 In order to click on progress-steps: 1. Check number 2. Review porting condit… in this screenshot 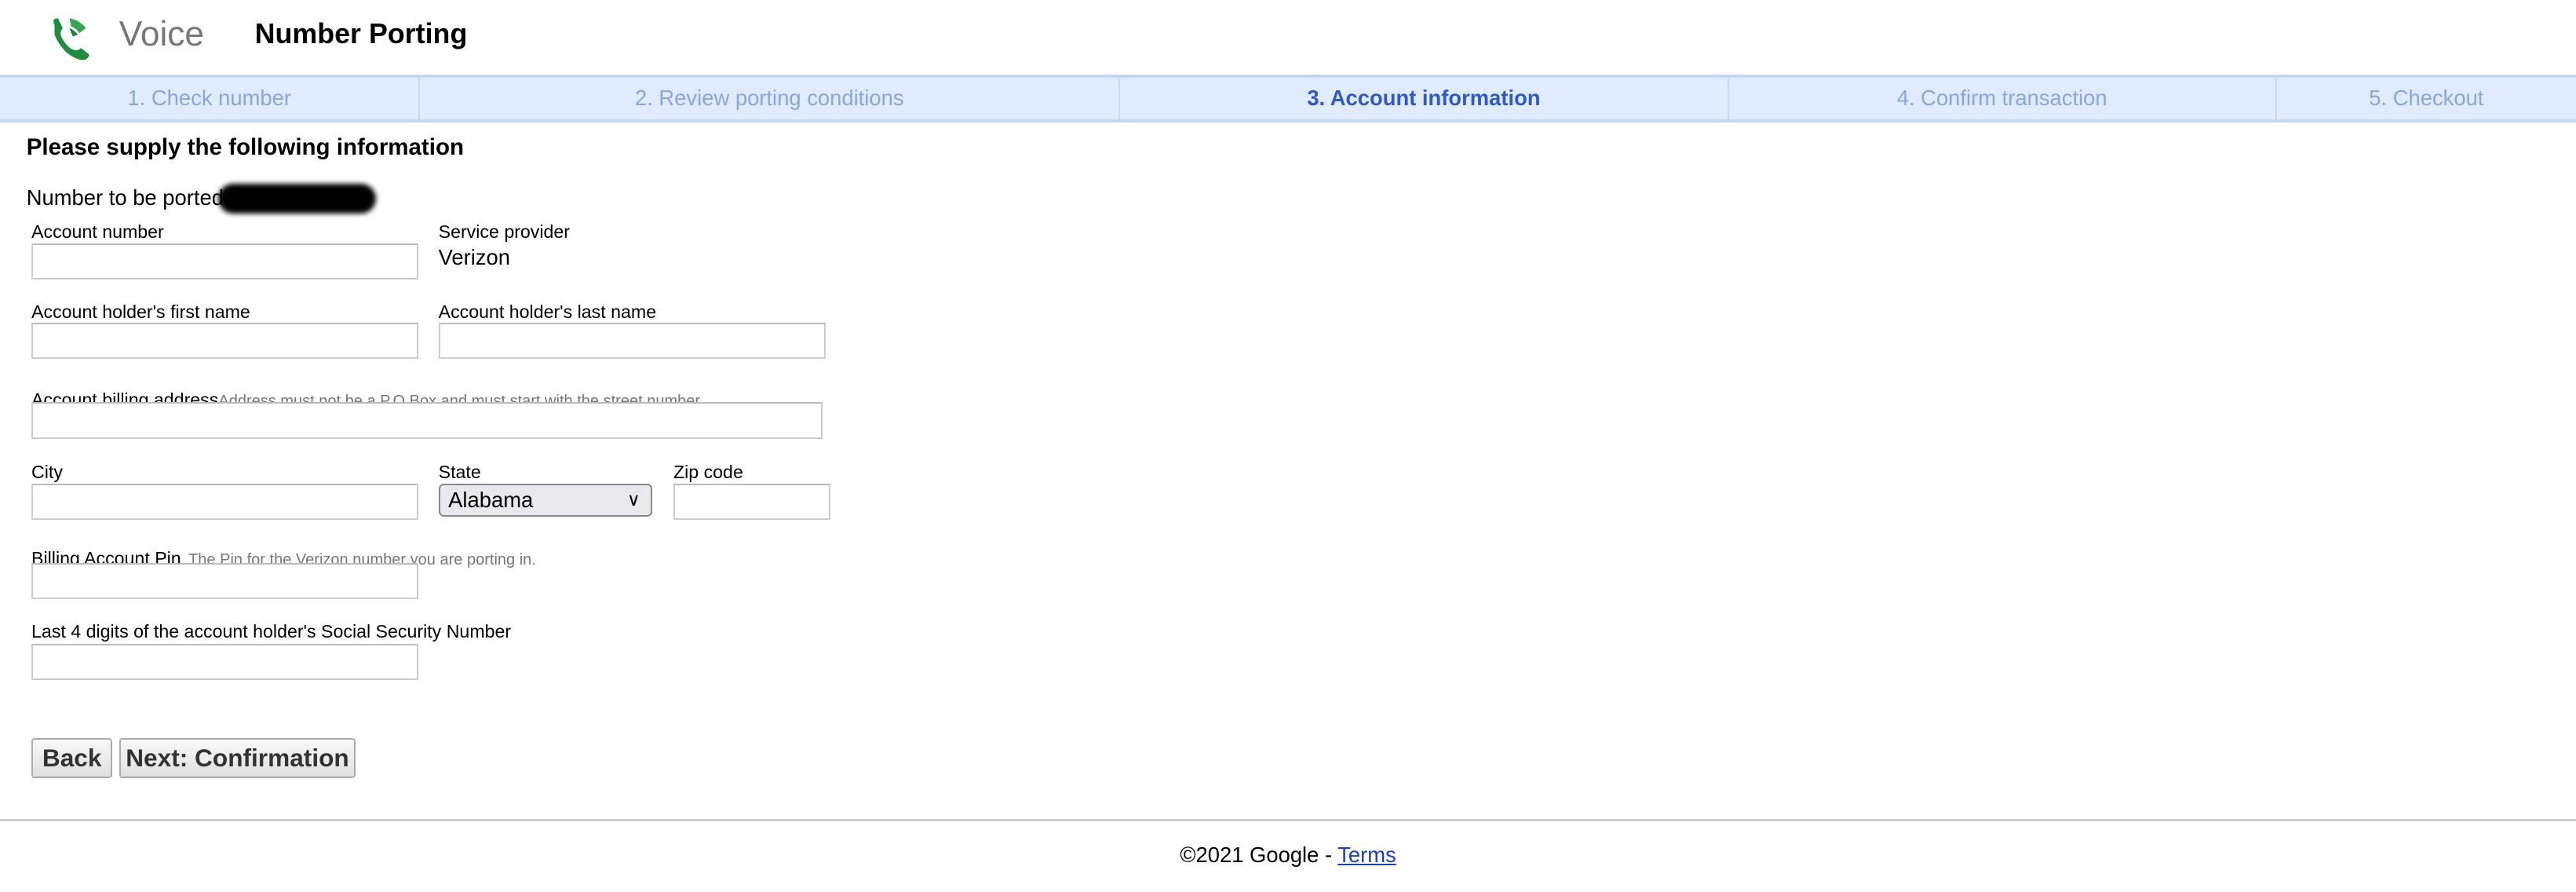, I will do `click(1288, 98)`.